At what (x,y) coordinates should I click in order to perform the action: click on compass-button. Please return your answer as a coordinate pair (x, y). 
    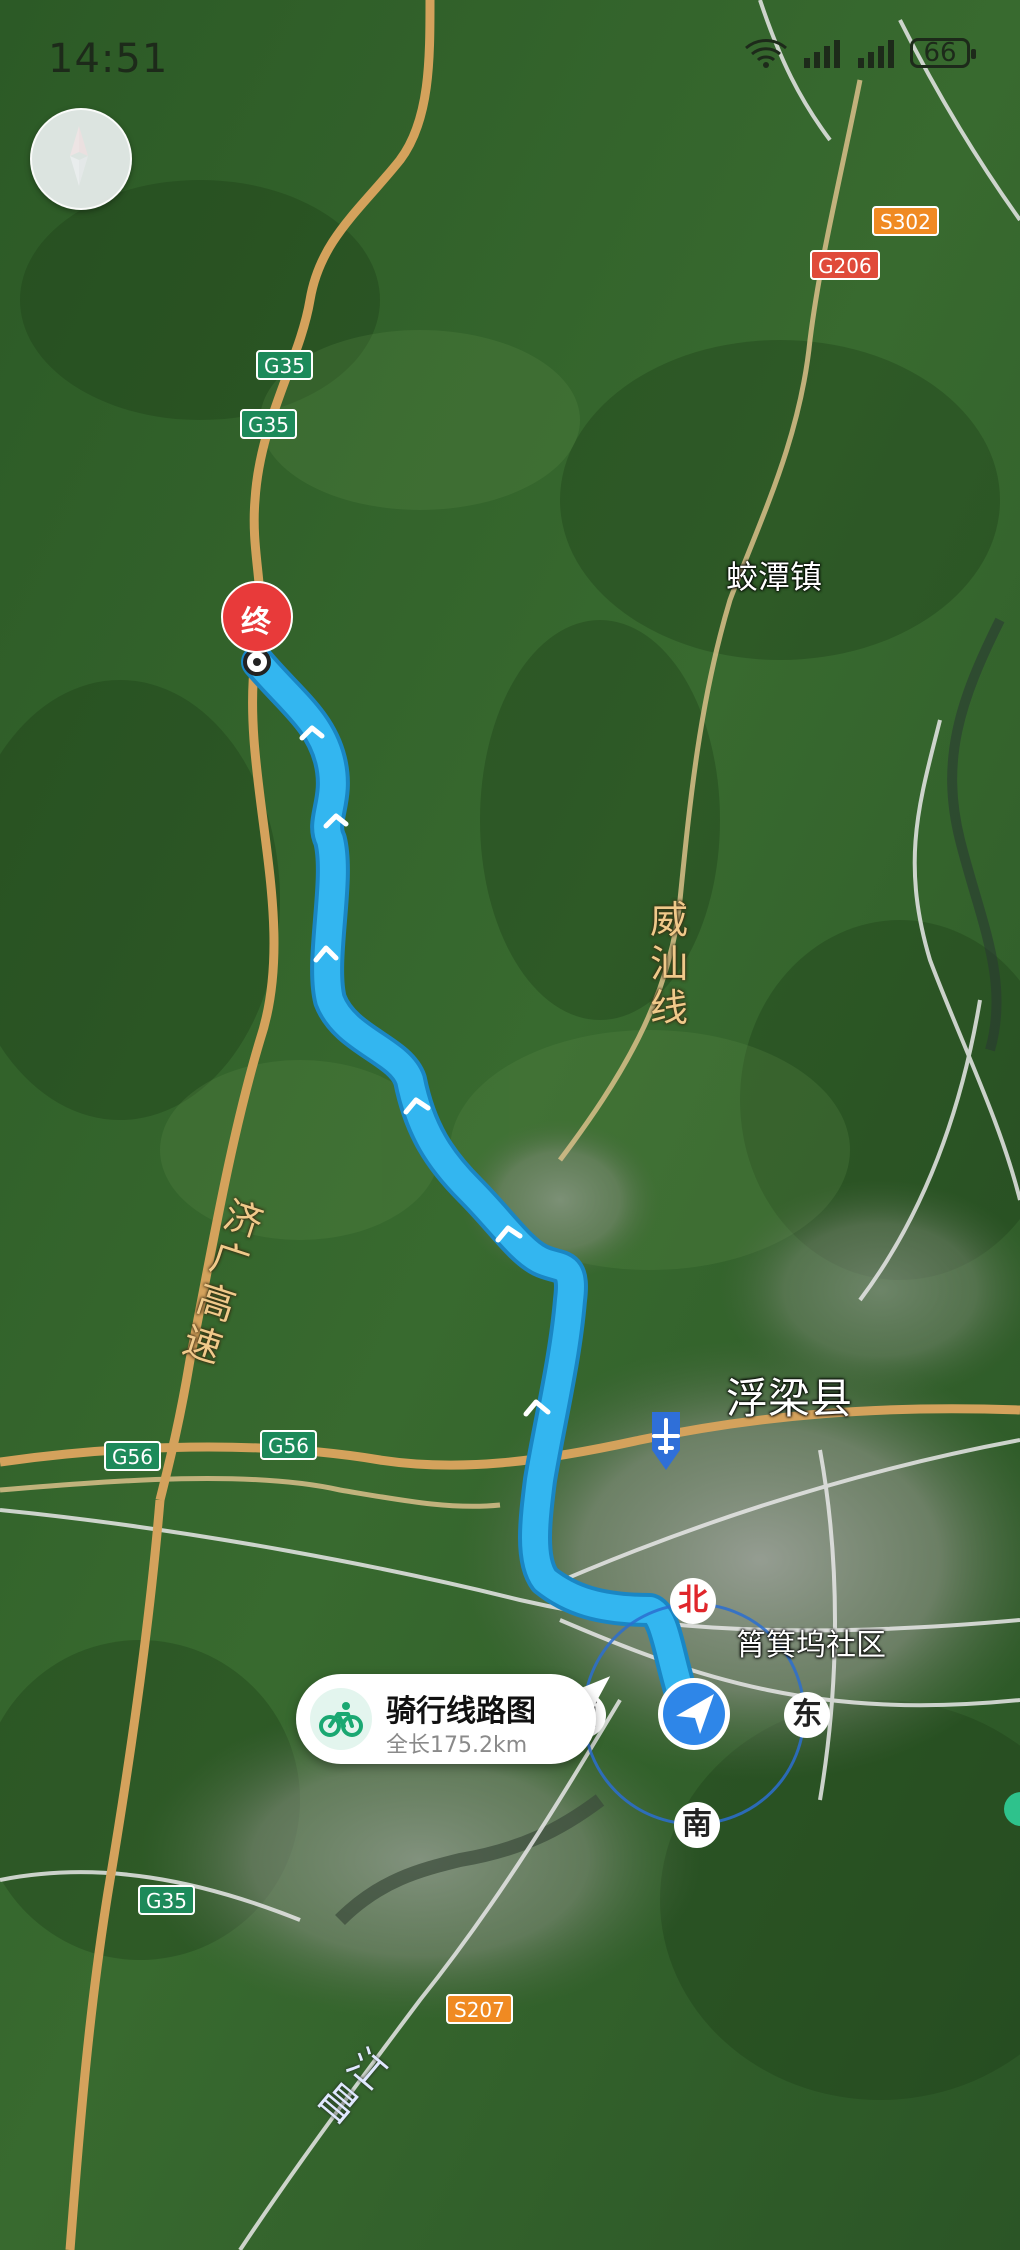
    Looking at the image, I should click on (81, 159).